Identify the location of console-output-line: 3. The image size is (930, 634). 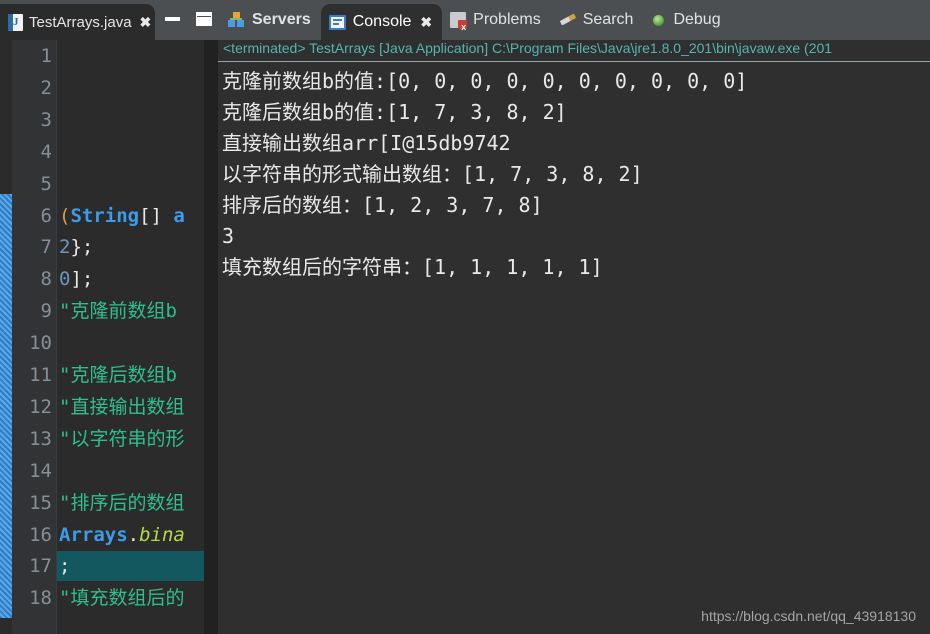
(228, 236).